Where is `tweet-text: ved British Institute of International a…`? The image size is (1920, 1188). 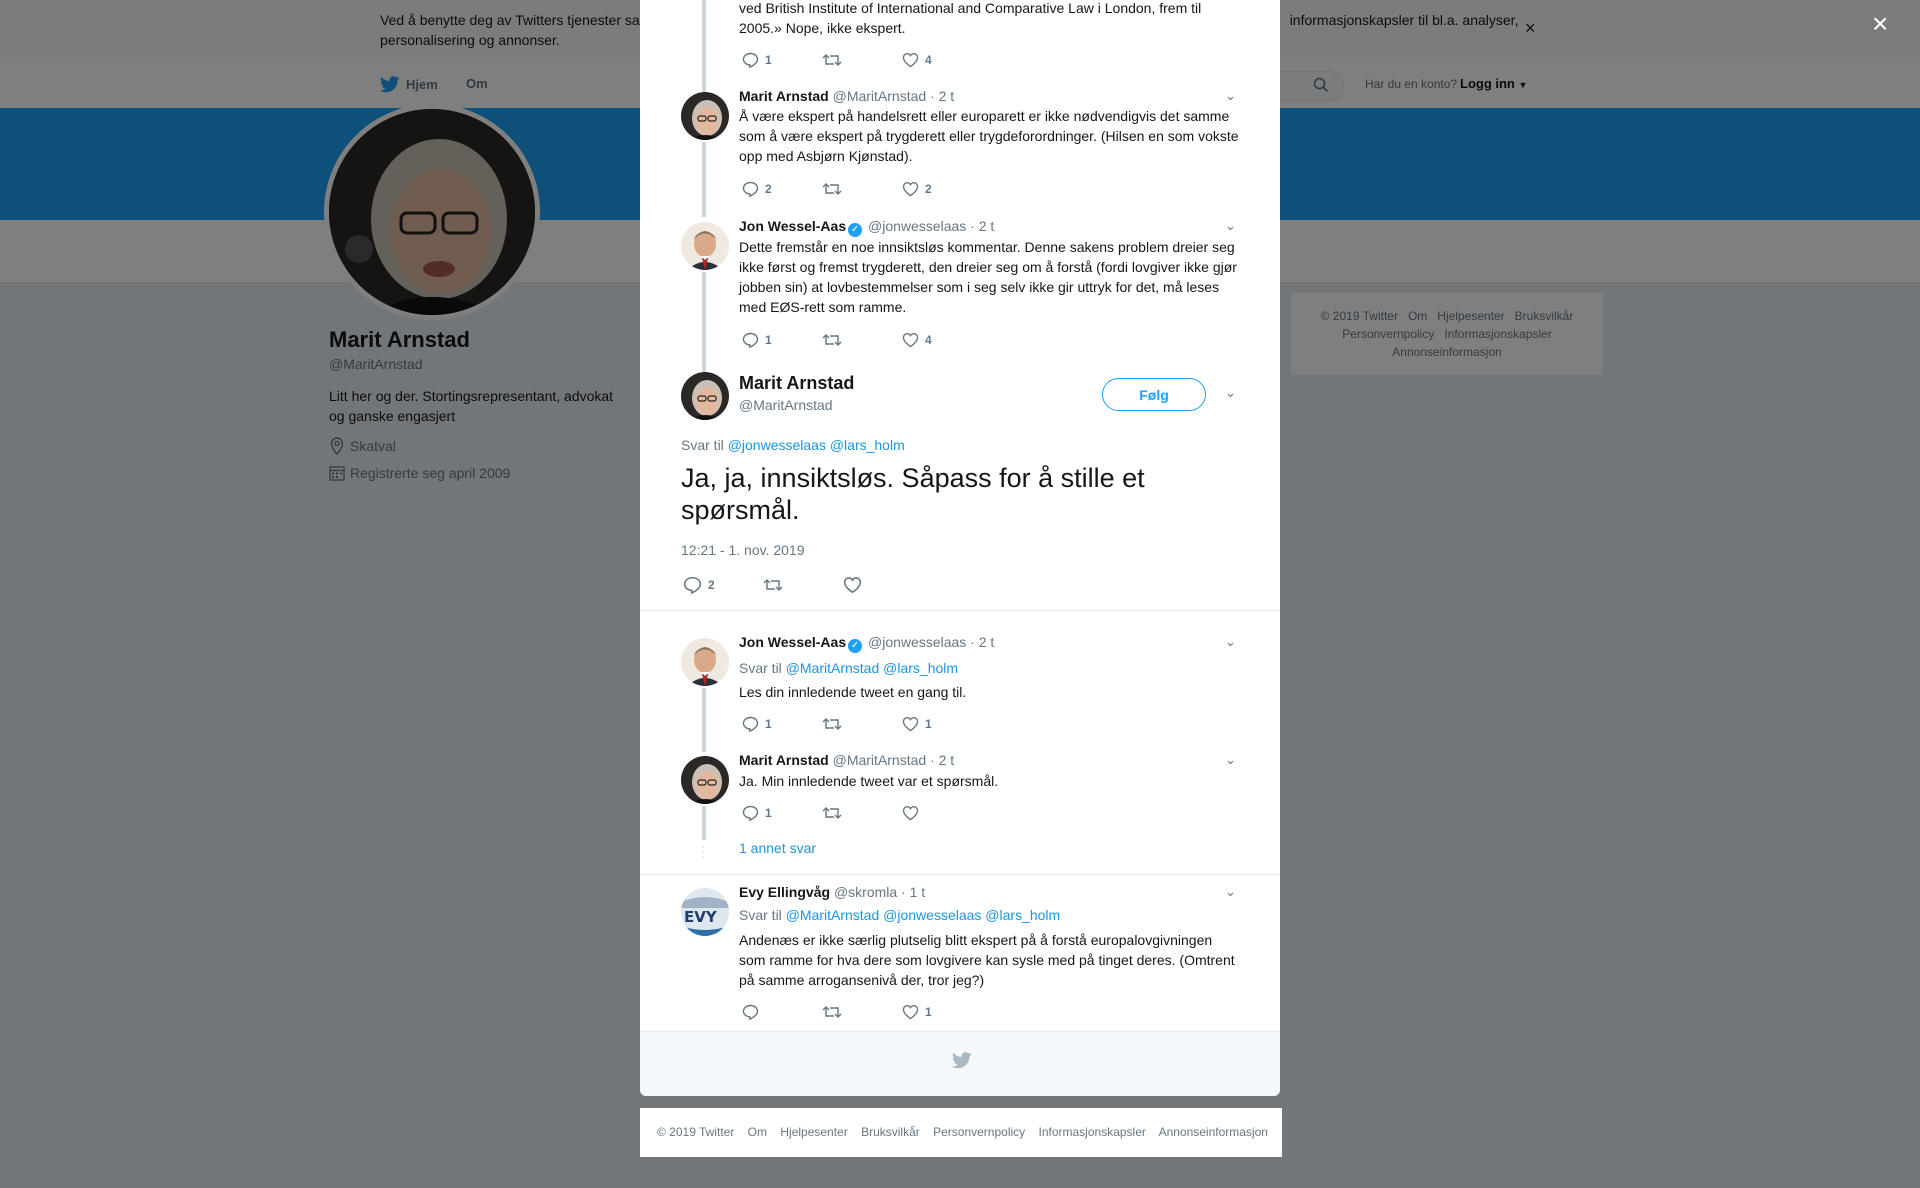
tweet-text: ved British Institute of International a… is located at coordinates (970, 18).